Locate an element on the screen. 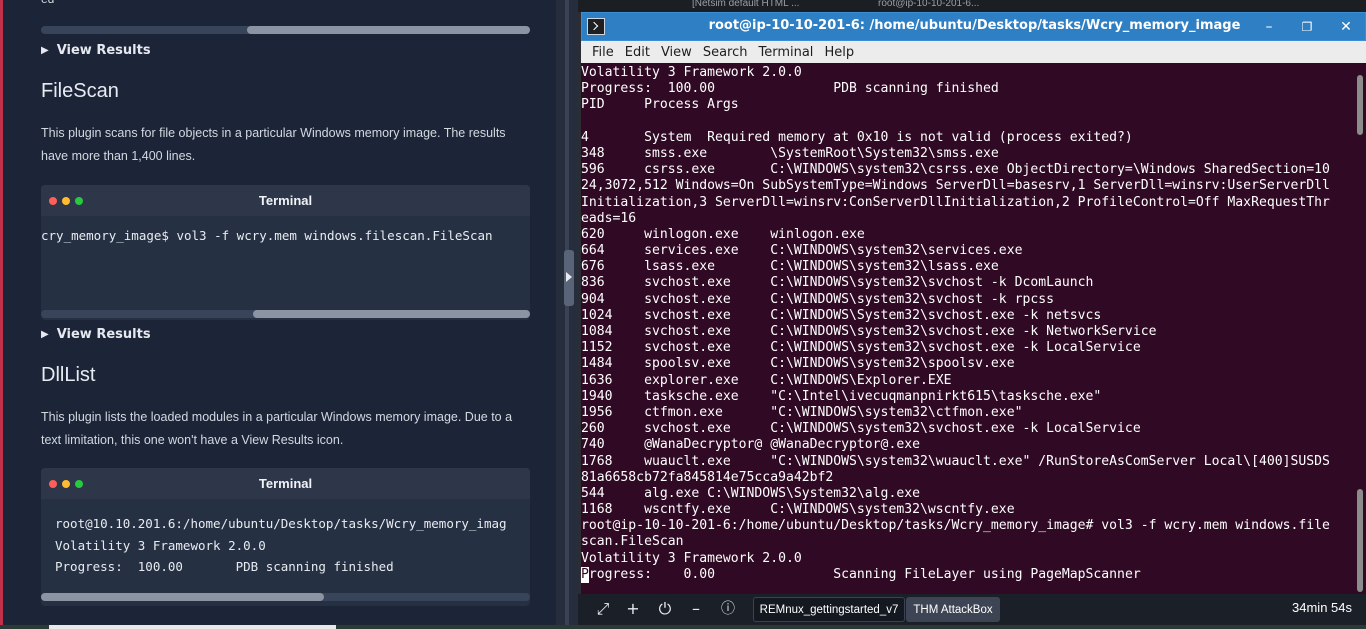 The image size is (1366, 629). power-icon: ⏻ is located at coordinates (665, 609).